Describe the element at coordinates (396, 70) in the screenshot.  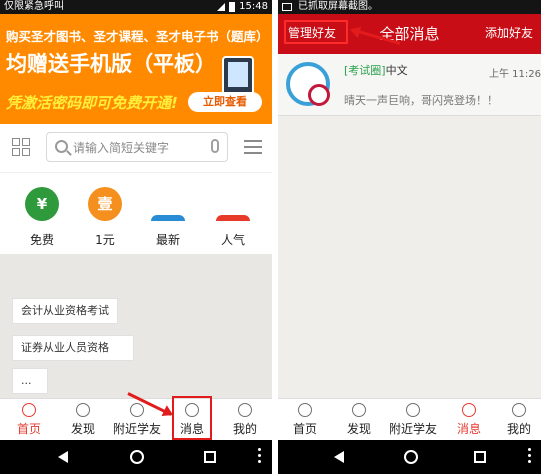
I see `sender-name: 中文` at that location.